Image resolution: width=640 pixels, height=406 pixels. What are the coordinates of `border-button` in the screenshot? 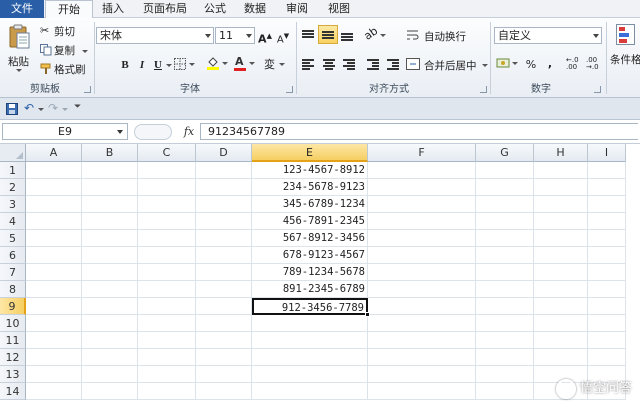 It's located at (185, 65).